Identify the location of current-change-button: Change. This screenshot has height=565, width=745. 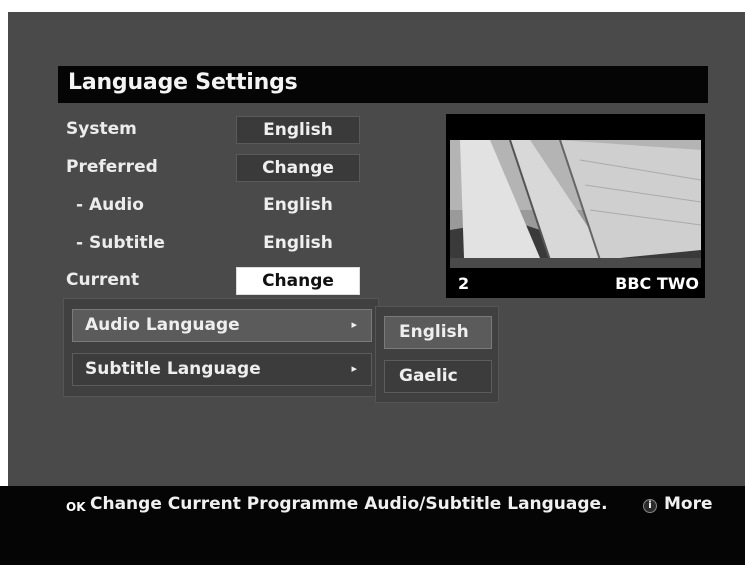
(298, 281).